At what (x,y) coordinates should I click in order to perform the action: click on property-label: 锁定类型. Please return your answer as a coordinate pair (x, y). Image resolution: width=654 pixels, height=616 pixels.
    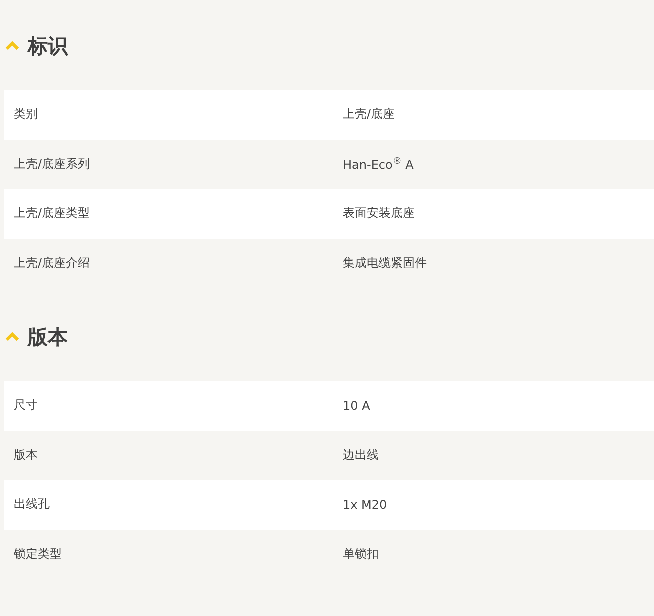
    Looking at the image, I should click on (38, 554).